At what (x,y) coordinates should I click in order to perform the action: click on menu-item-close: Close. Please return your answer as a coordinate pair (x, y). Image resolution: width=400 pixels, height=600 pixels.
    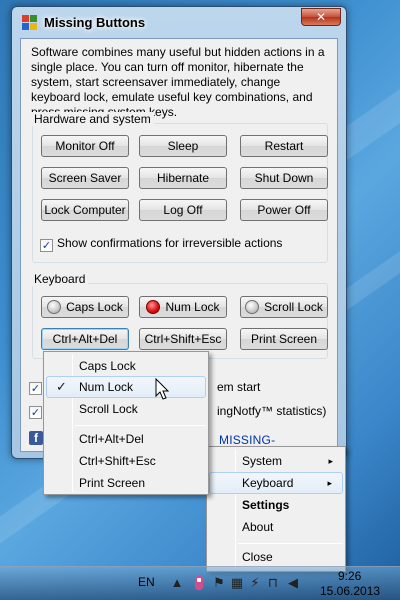
    Looking at the image, I should click on (276, 557).